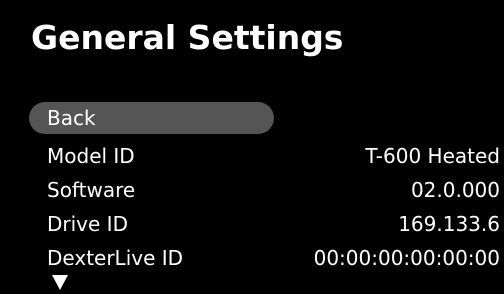  I want to click on info-row-model-id: Model ID T-600 Heated, so click(252, 156).